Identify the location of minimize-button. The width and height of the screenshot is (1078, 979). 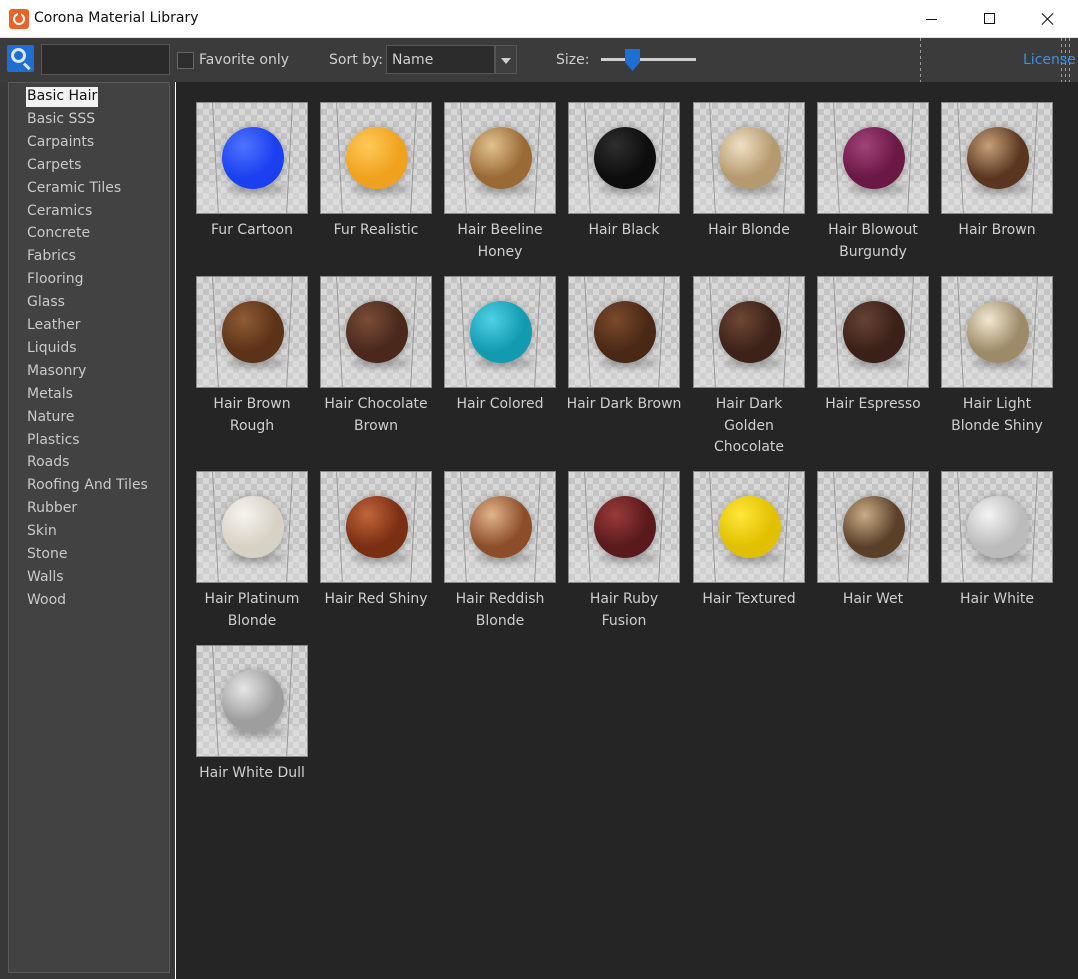
(932, 19).